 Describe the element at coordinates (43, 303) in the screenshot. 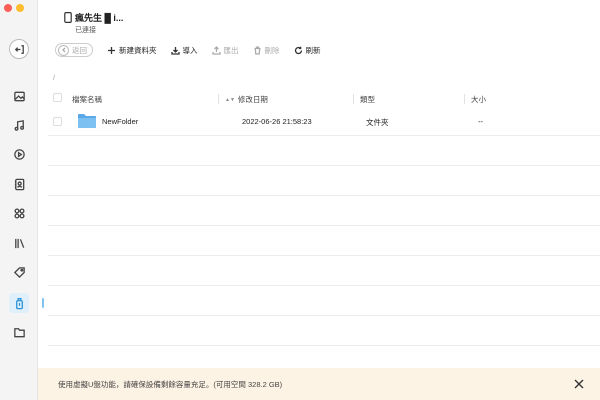

I see `active-item-marker` at that location.